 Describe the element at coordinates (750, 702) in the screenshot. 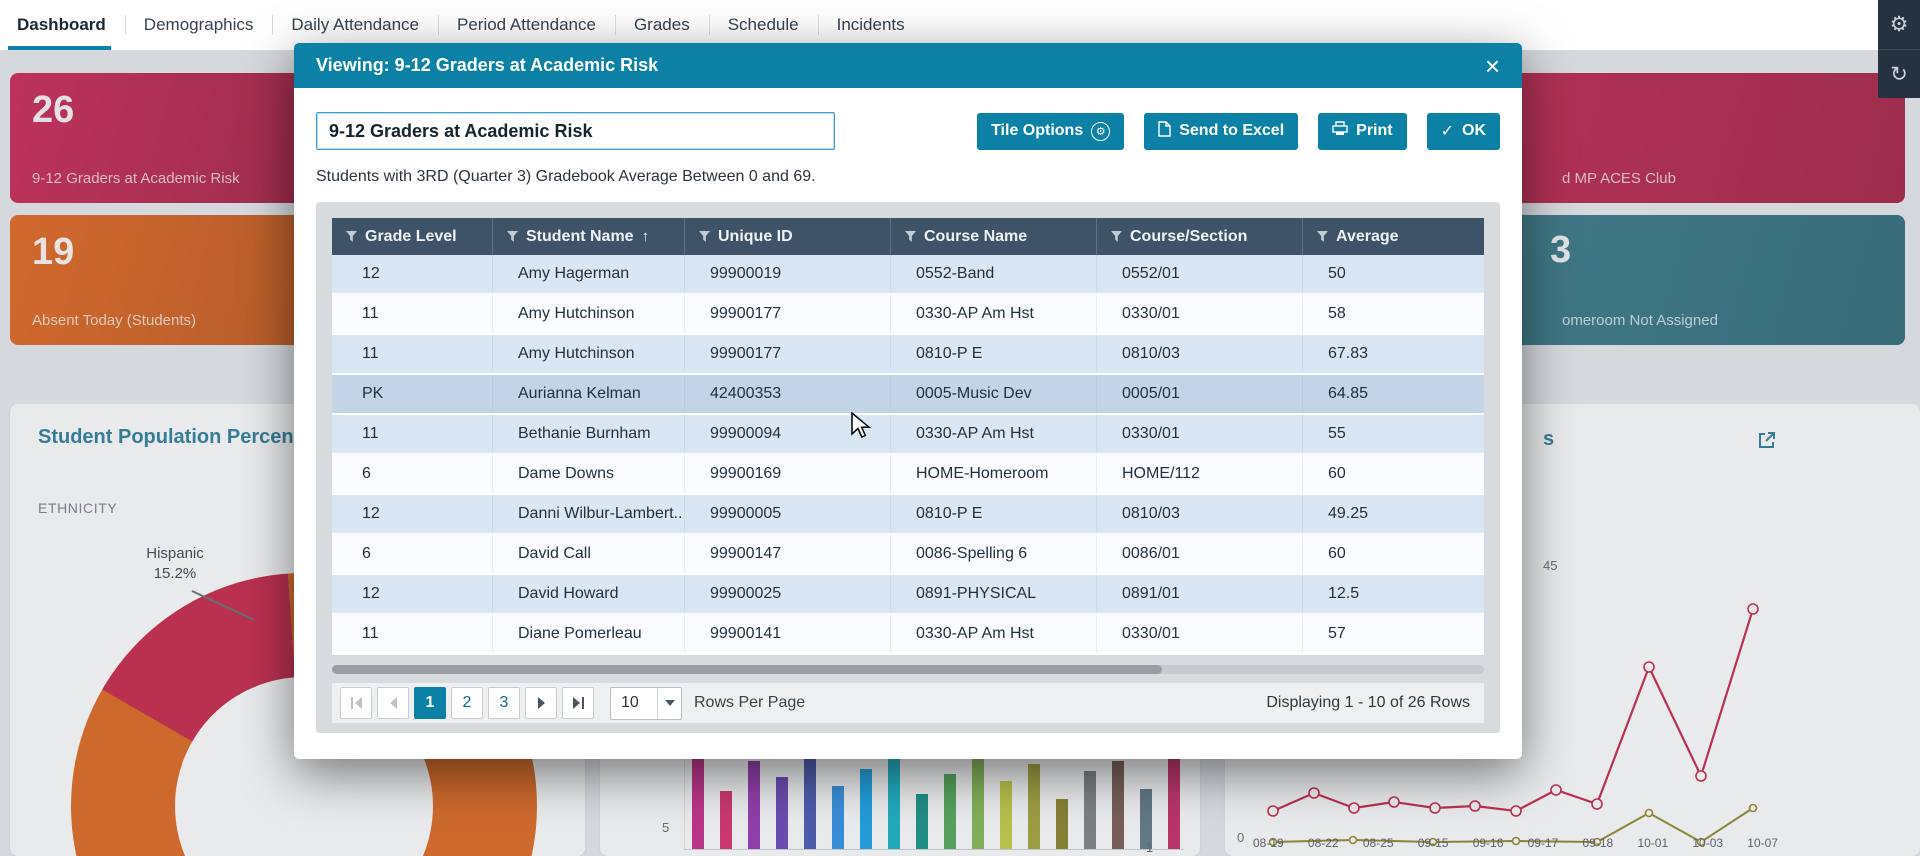

I see `rows-per-page-label: Rows Per Page` at that location.